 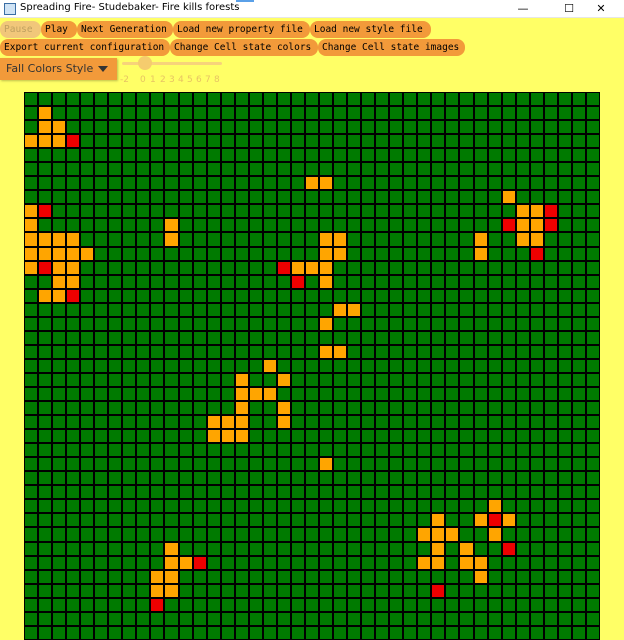 What do you see at coordinates (370, 29) in the screenshot?
I see `load-style-file-button: Load new style file` at bounding box center [370, 29].